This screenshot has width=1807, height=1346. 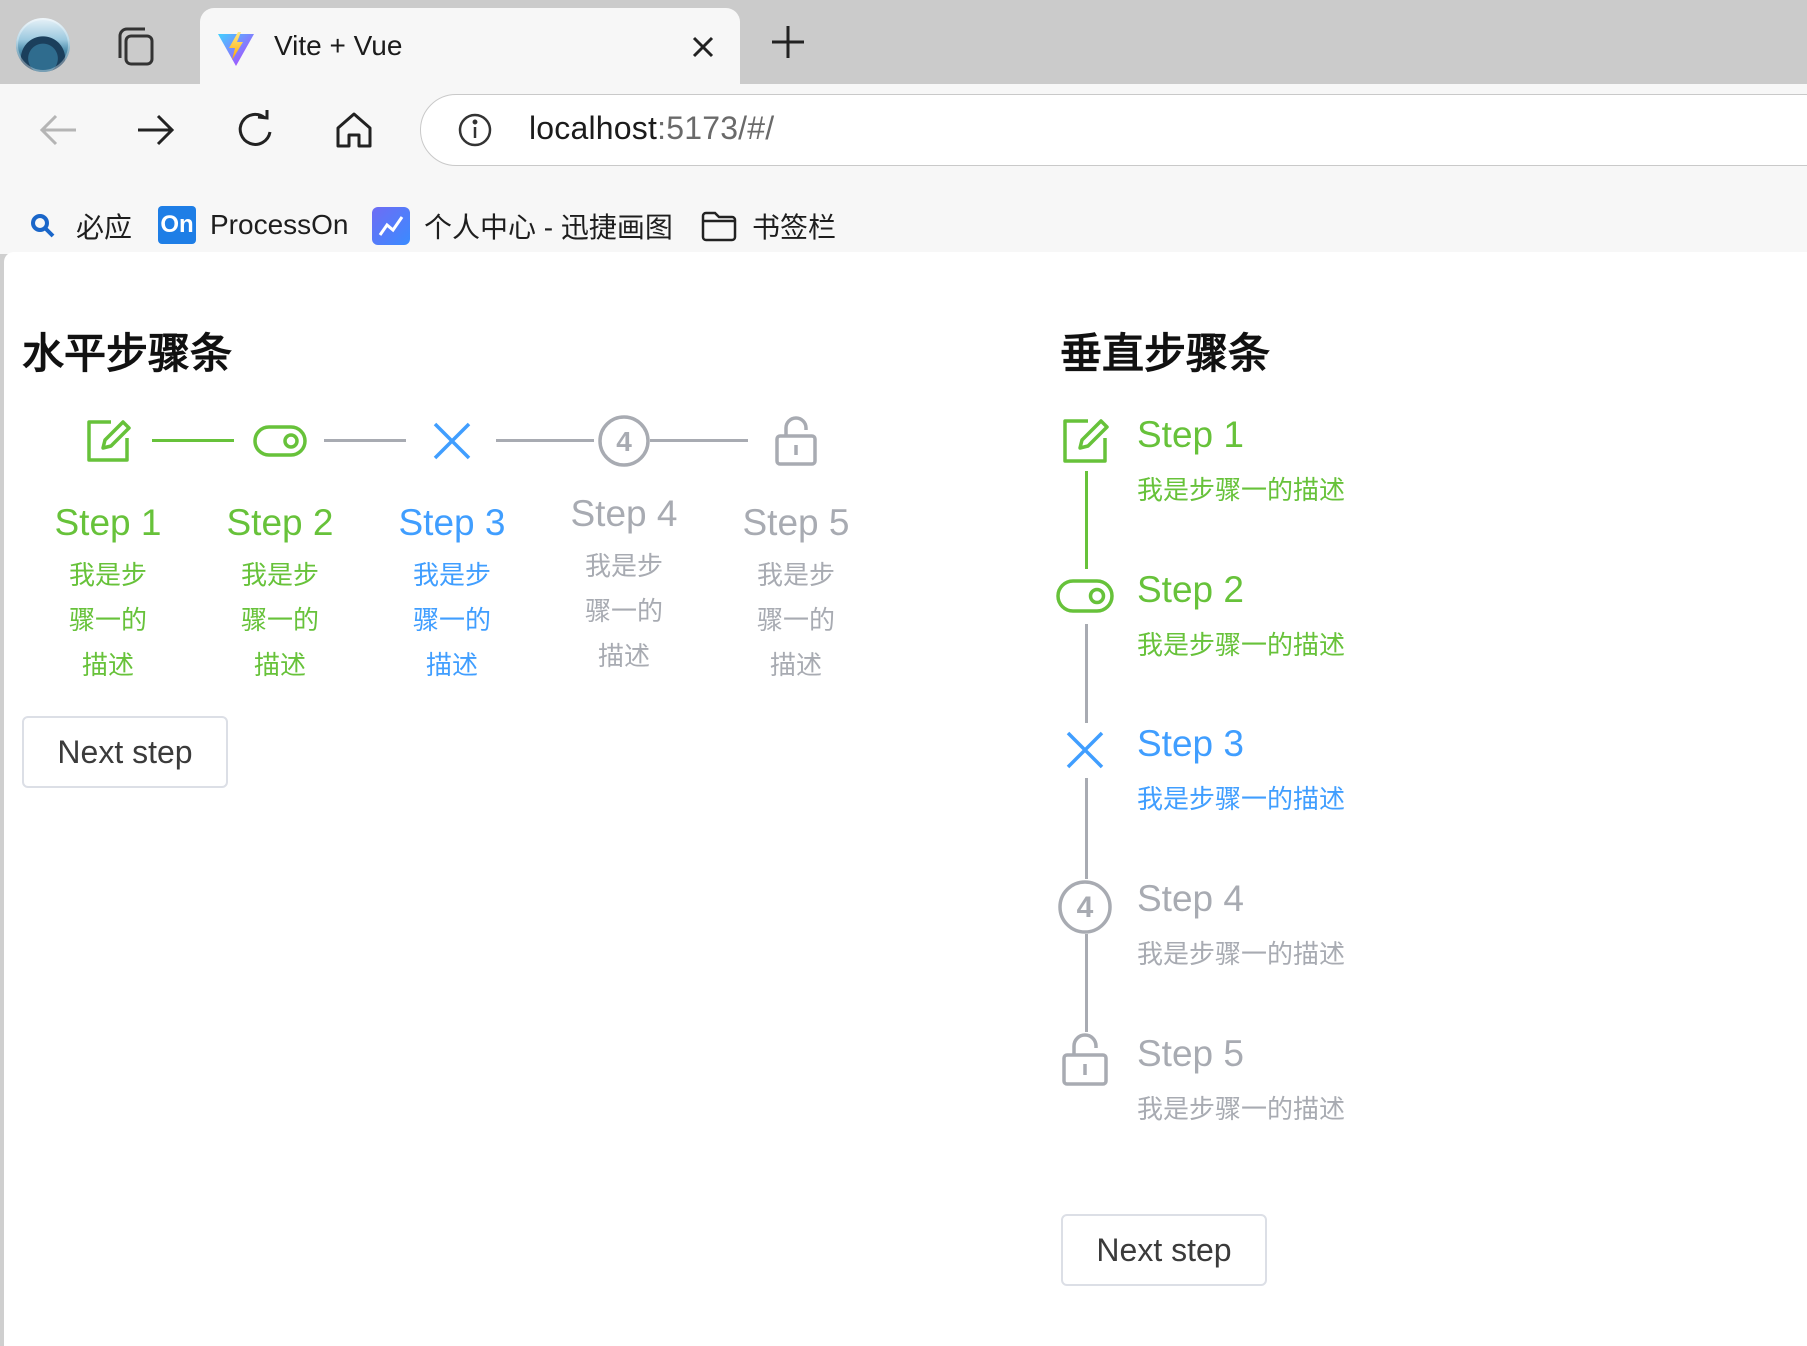 What do you see at coordinates (470, 46) in the screenshot?
I see `browser-tab: Vite + Vue` at bounding box center [470, 46].